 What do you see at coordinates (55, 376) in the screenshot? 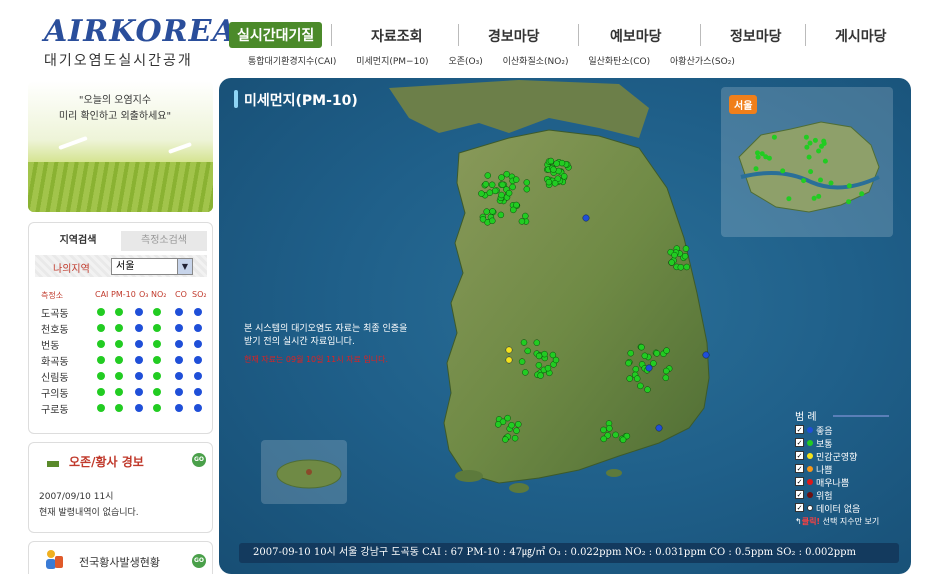
I see `station-name: 신림동` at bounding box center [55, 376].